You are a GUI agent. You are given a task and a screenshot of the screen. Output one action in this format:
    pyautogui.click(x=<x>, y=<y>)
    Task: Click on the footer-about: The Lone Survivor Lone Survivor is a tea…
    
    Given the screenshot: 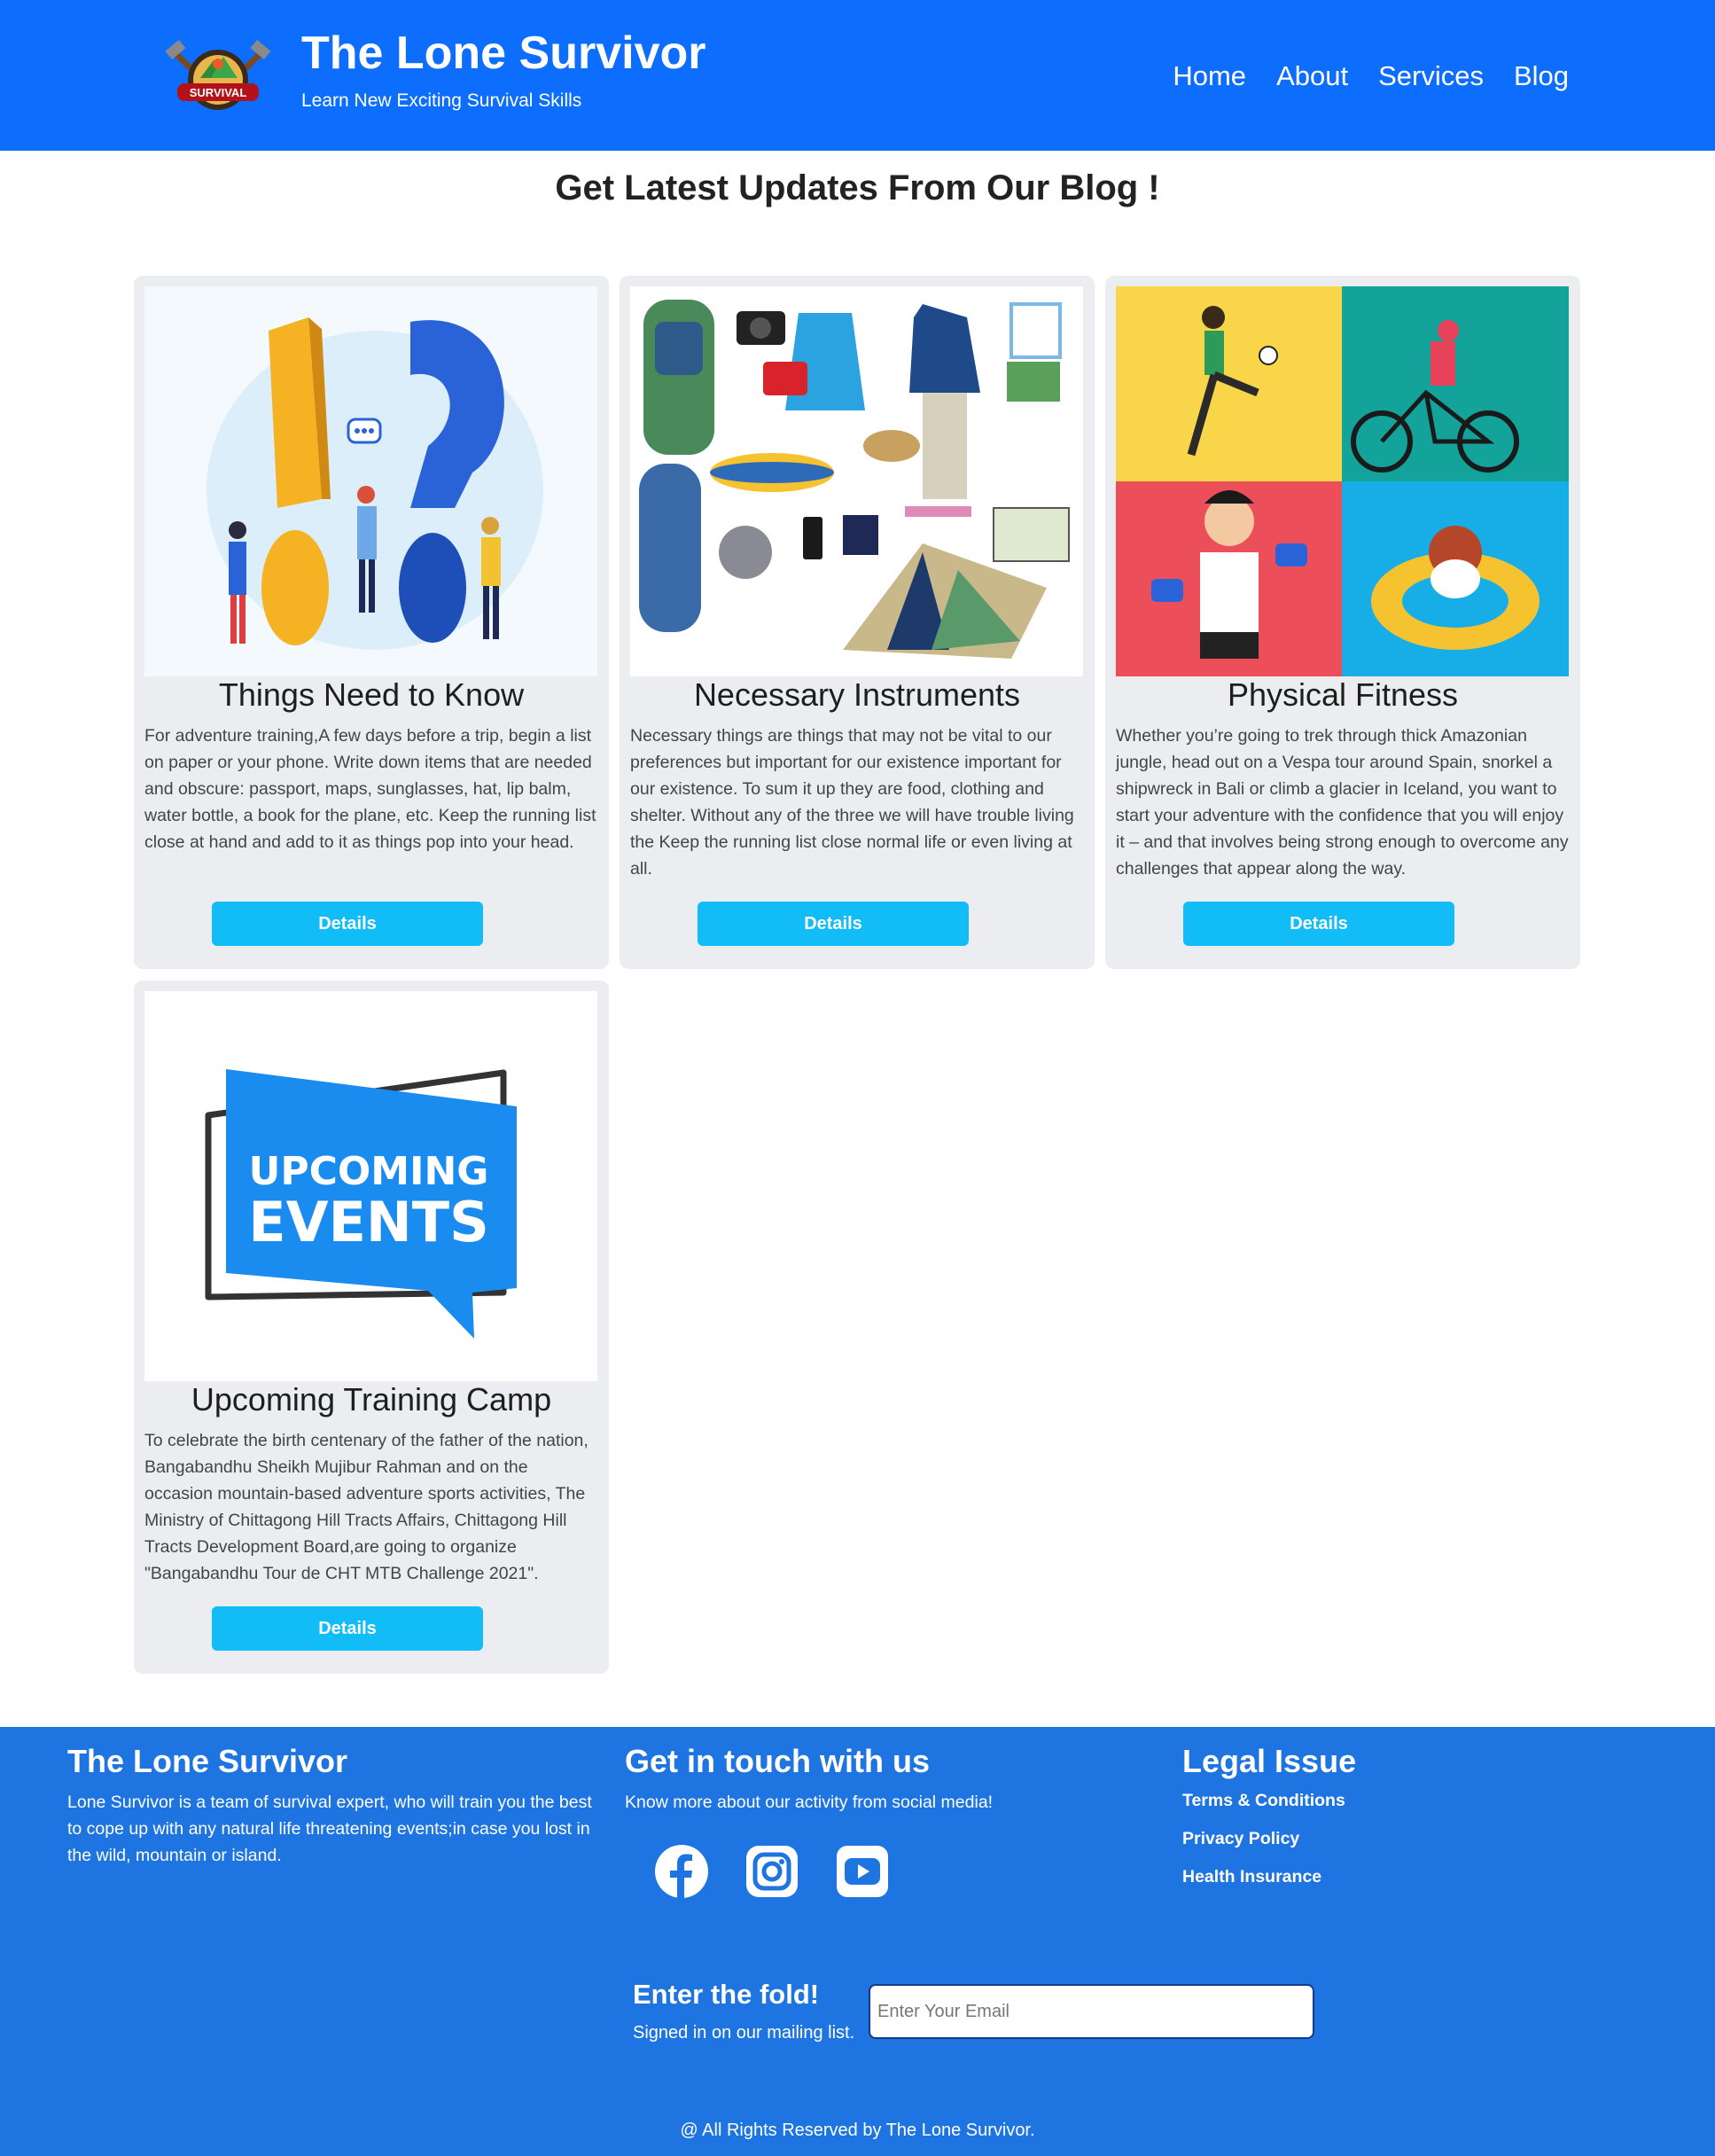 What is the action you would take?
    pyautogui.click(x=333, y=1806)
    